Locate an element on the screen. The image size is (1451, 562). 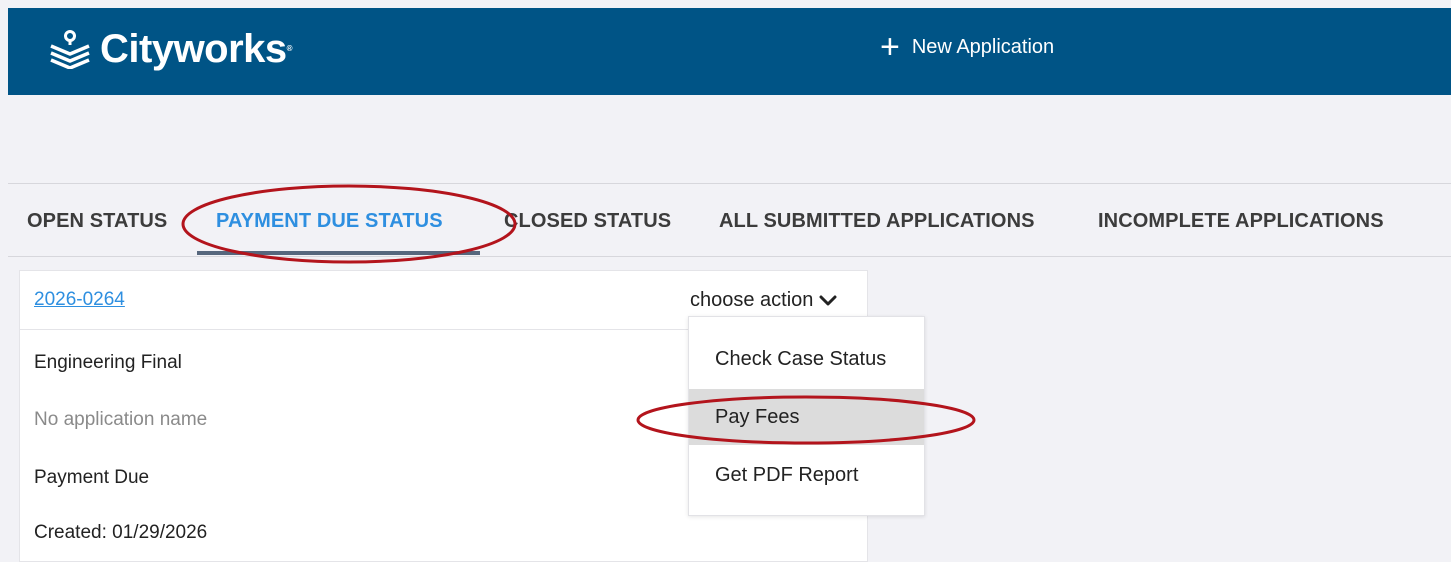
tab-payment-due-status: PAYMENT DUE STATUS is located at coordinates (329, 221).